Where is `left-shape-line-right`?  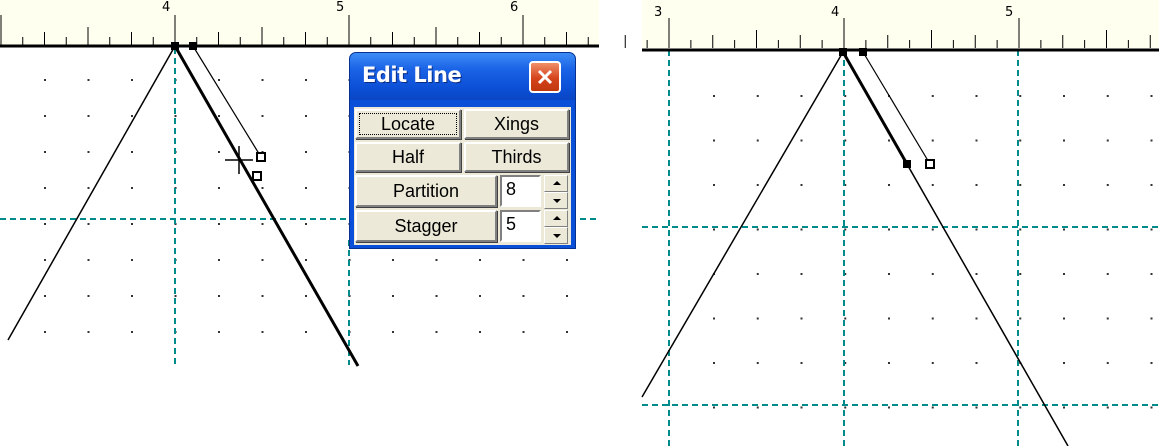
left-shape-line-right is located at coordinates (266, 206).